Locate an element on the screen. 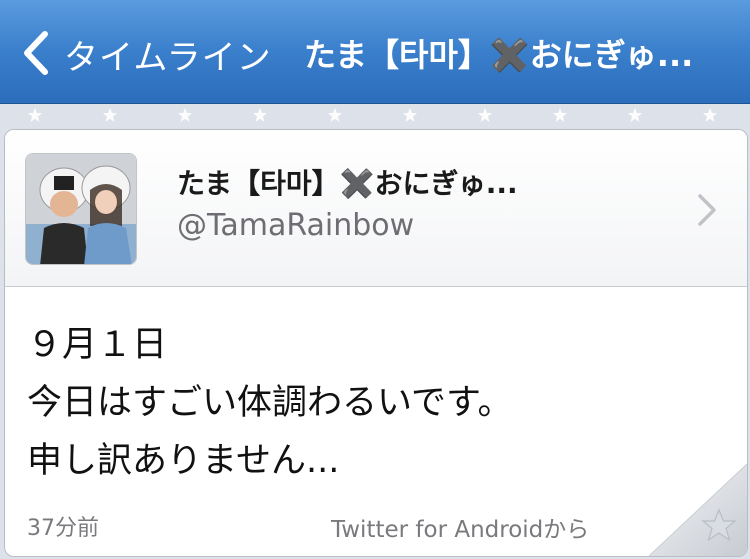 This screenshot has height=559, width=750. avatar is located at coordinates (81, 209).